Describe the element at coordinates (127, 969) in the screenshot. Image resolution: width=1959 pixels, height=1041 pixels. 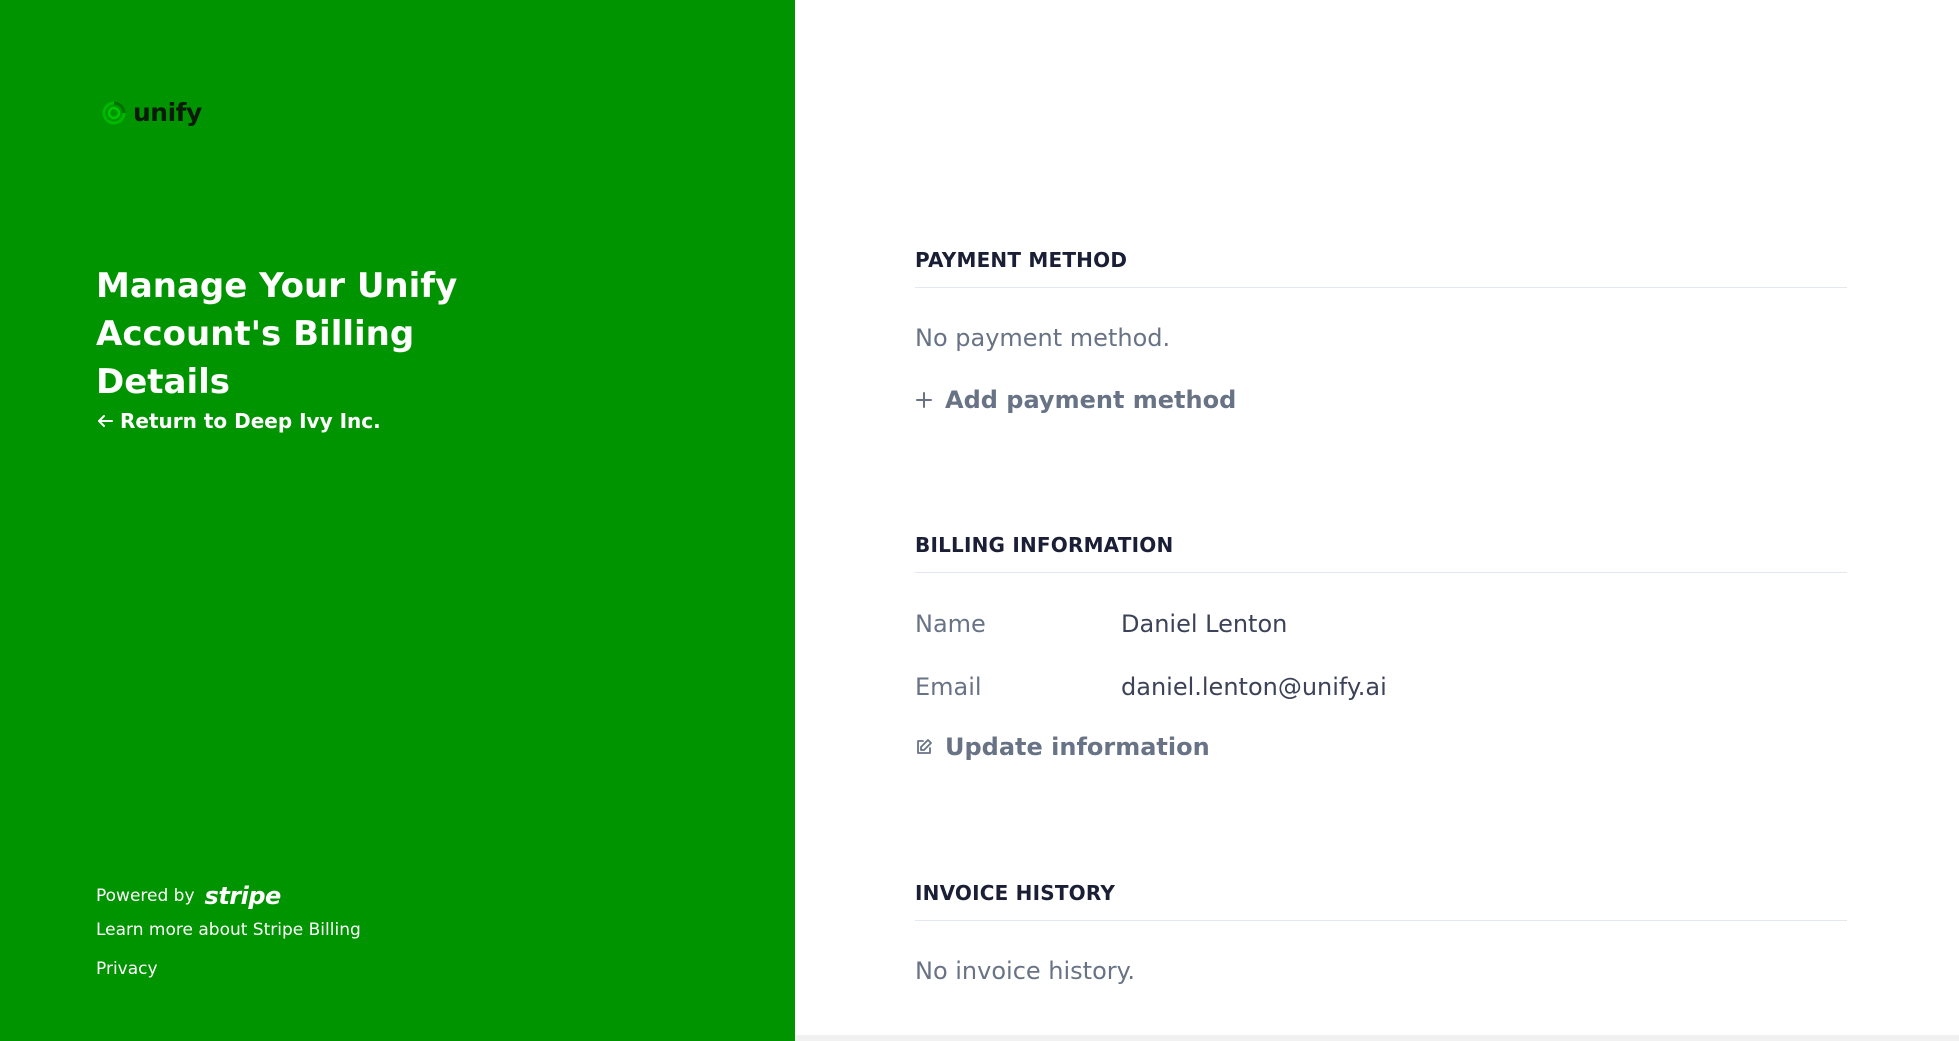
I see `privacy-link: Privacy` at that location.